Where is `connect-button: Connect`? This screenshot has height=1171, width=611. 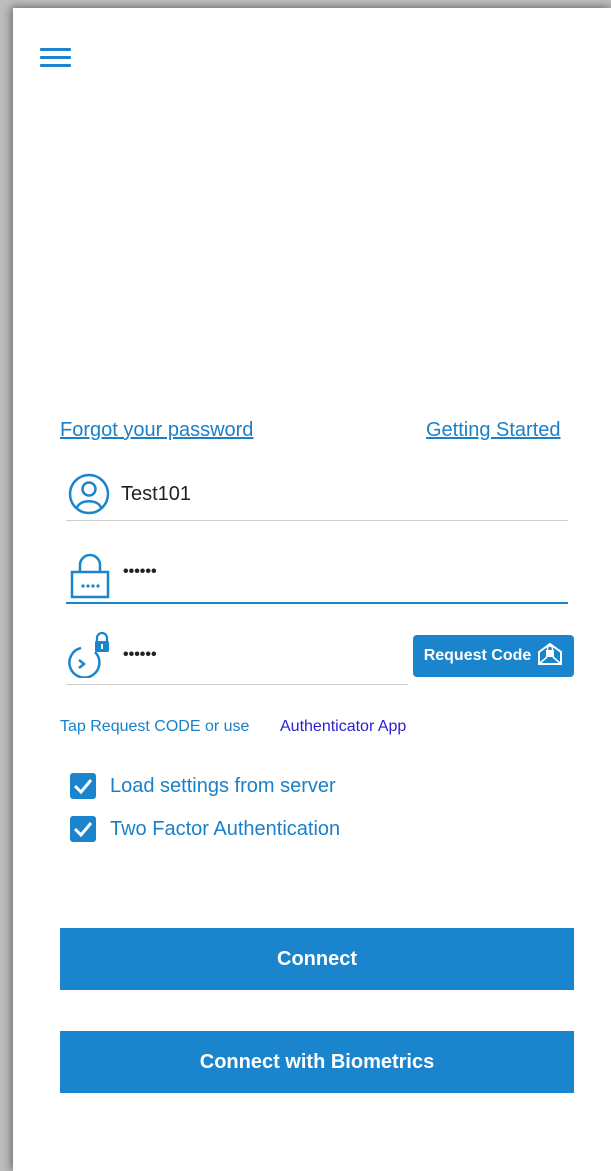
connect-button: Connect is located at coordinates (317, 959).